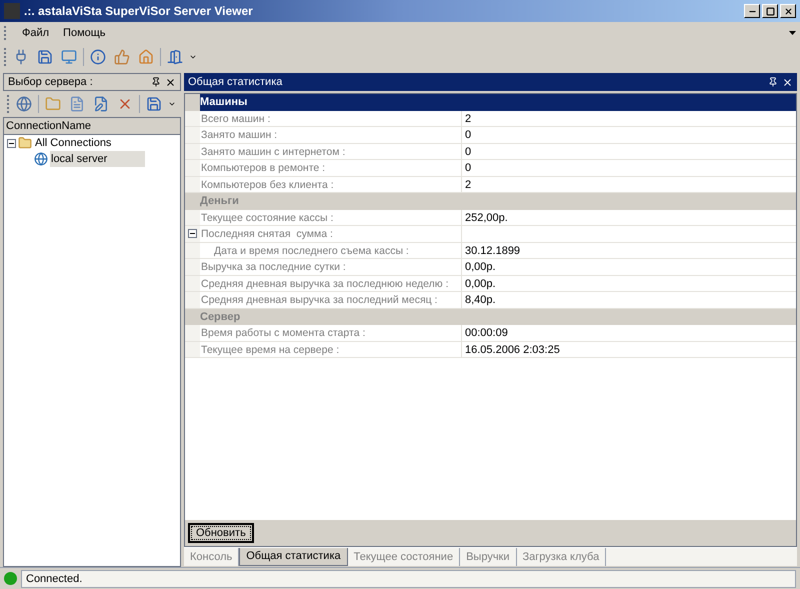  What do you see at coordinates (480, 300) in the screenshot?
I see `property-value: 8,40р.` at bounding box center [480, 300].